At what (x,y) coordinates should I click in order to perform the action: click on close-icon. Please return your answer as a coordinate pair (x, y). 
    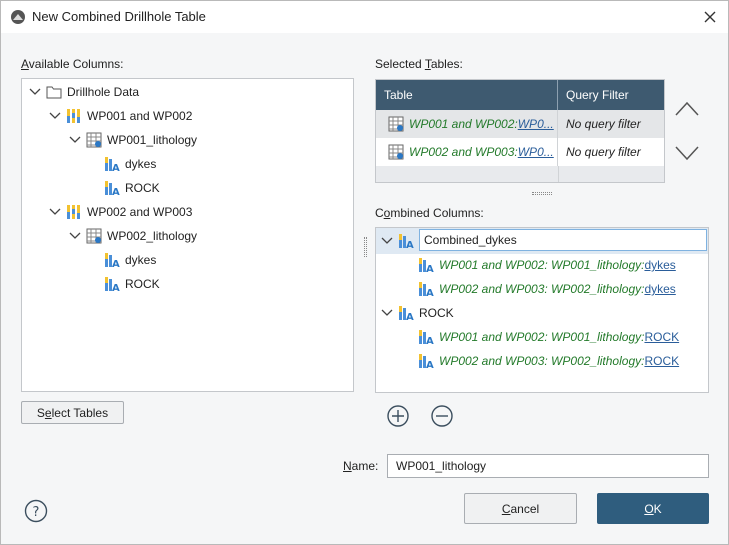
    Looking at the image, I should click on (710, 17).